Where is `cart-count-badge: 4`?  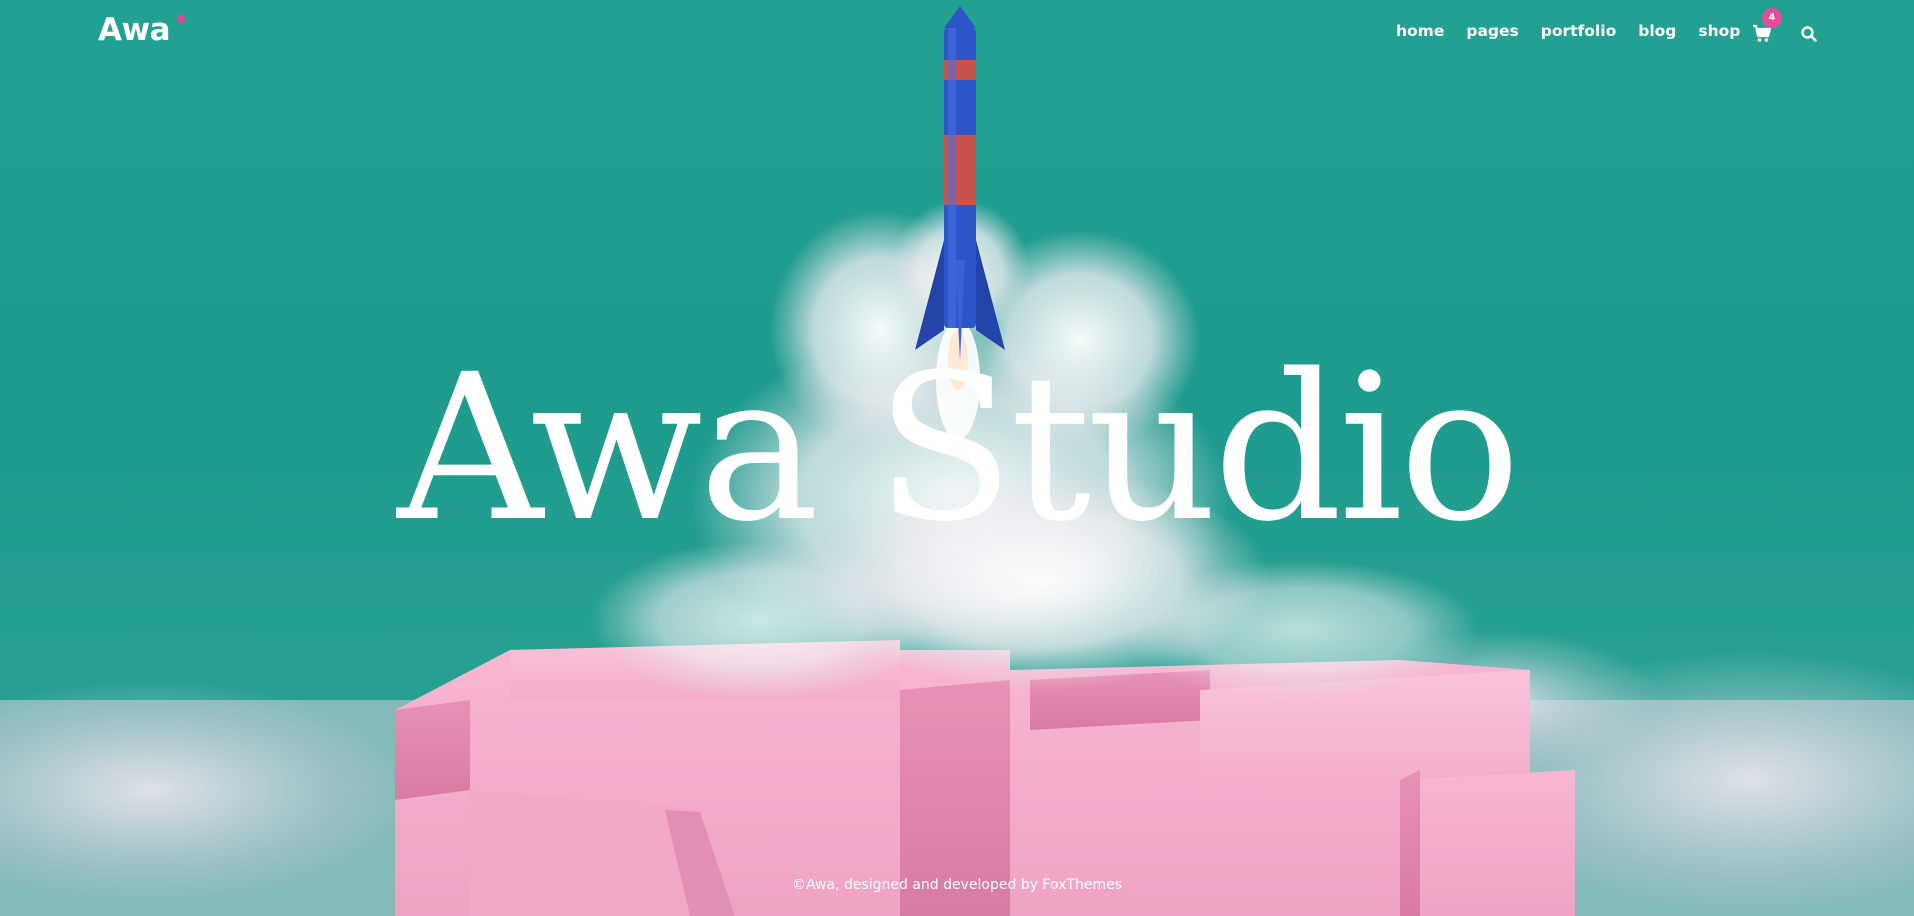
cart-count-badge: 4 is located at coordinates (1772, 18).